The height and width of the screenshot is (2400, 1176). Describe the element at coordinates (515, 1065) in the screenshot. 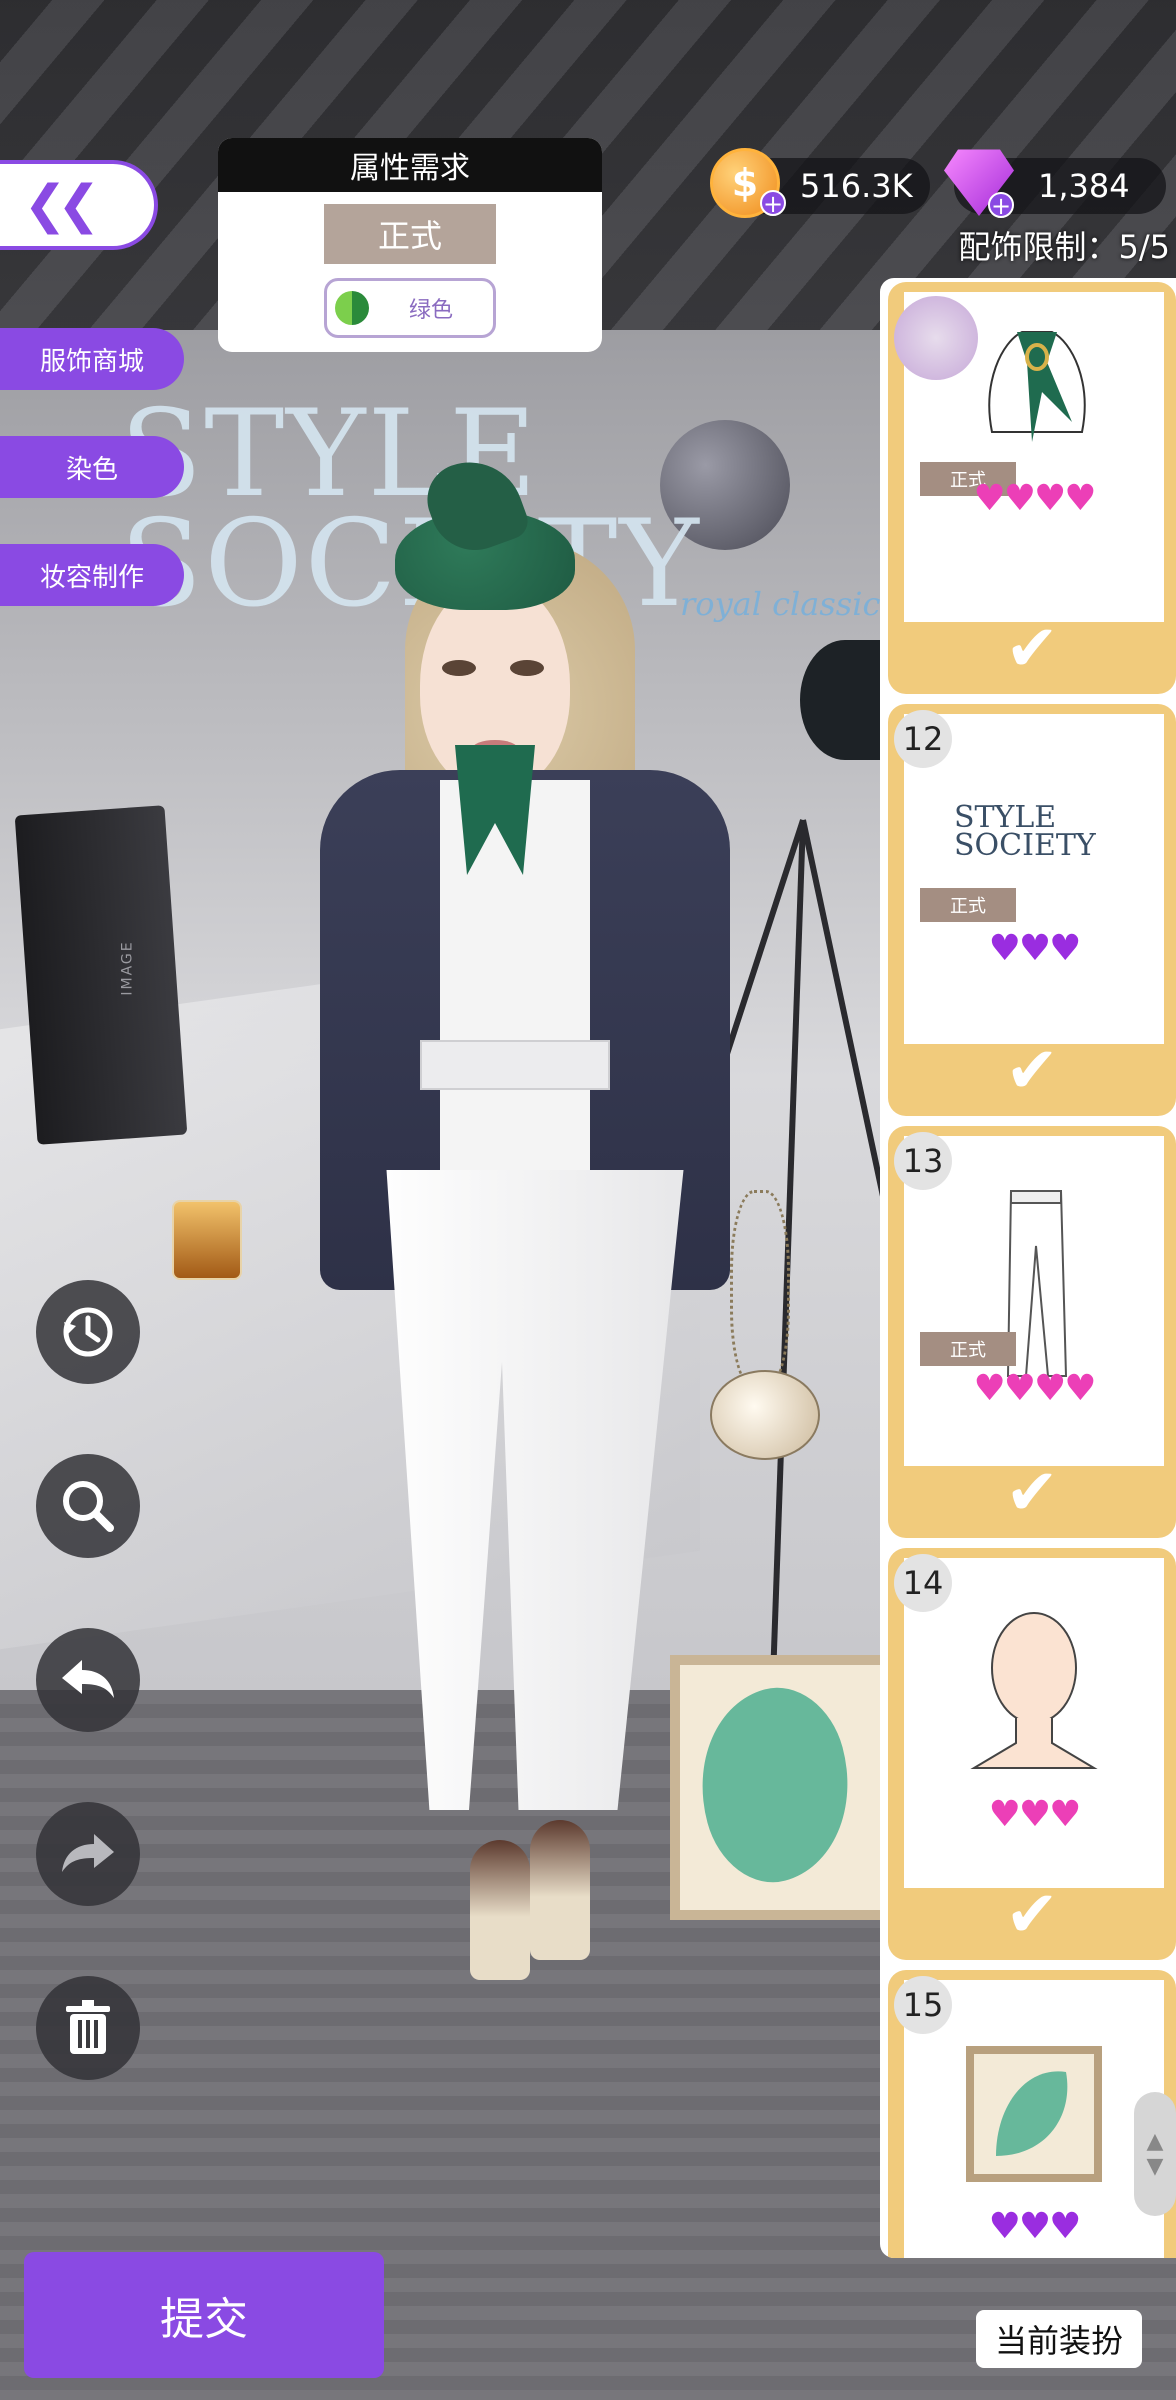

I see `white-belt` at that location.